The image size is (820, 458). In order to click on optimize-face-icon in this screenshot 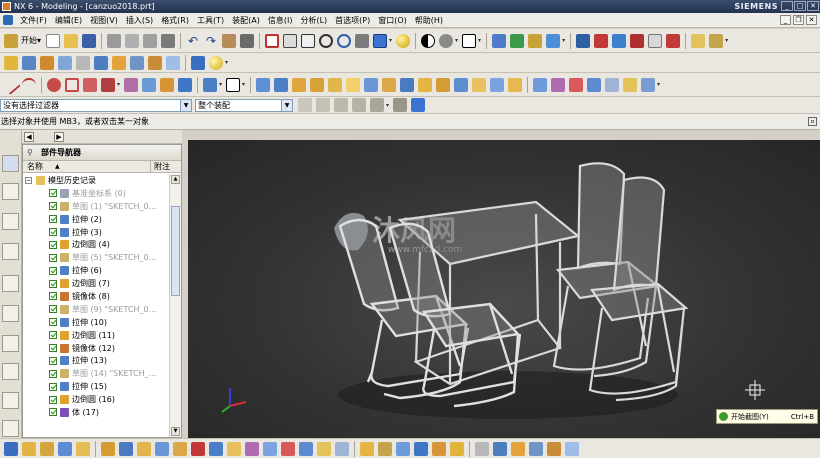, I will do `click(421, 448)`.